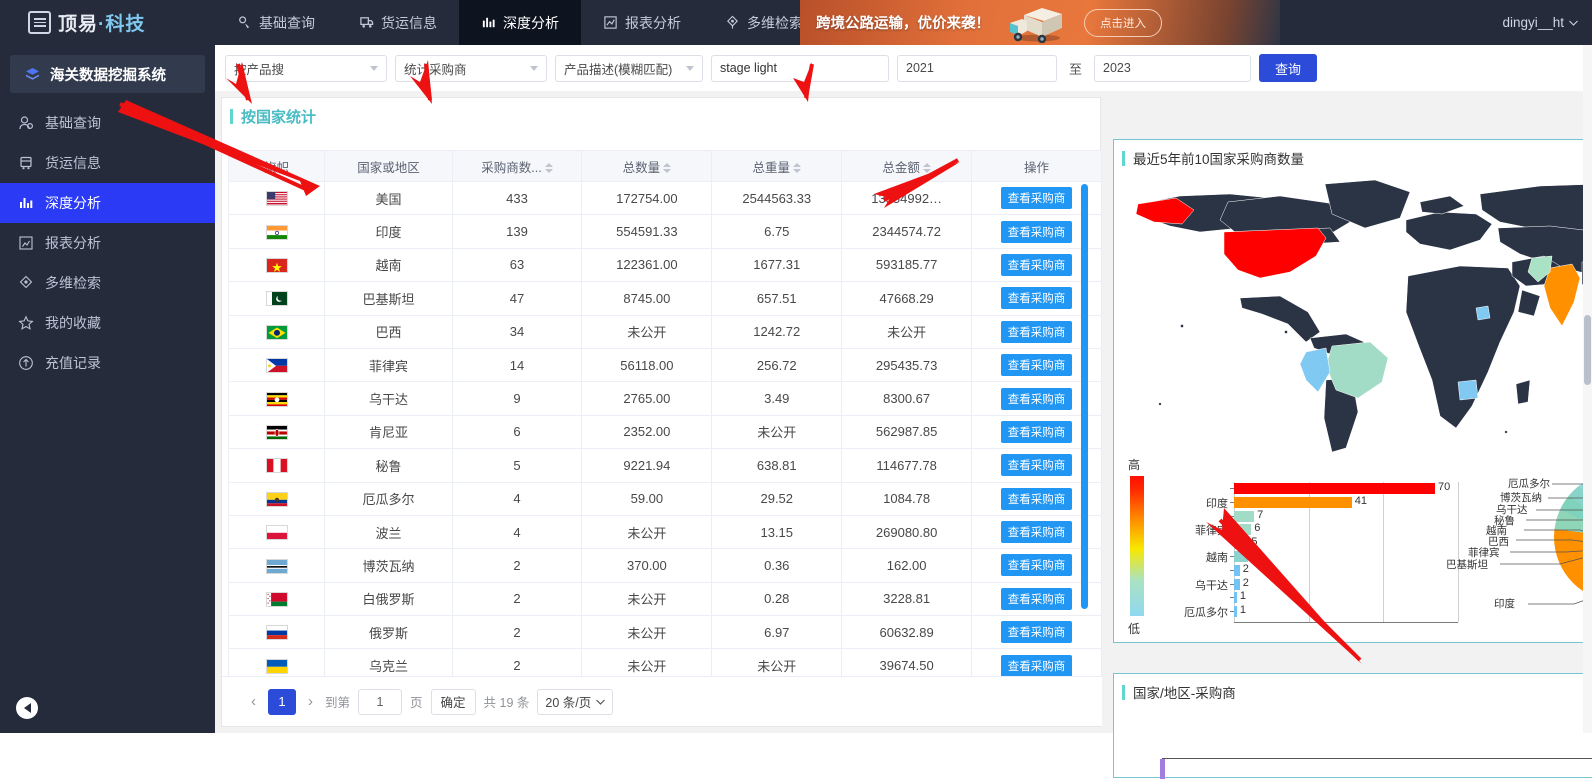 The image size is (1592, 779). I want to click on pagination-confirm-button: 确定, so click(453, 701).